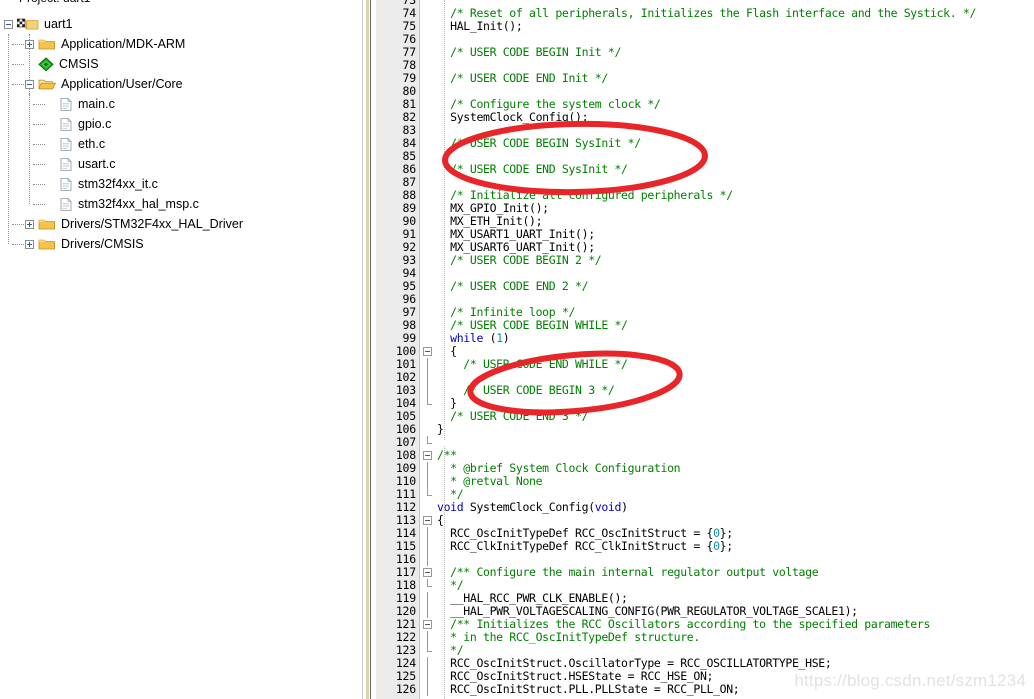 The width and height of the screenshot is (1034, 699). What do you see at coordinates (362, 349) in the screenshot?
I see `splitter-gray-line` at bounding box center [362, 349].